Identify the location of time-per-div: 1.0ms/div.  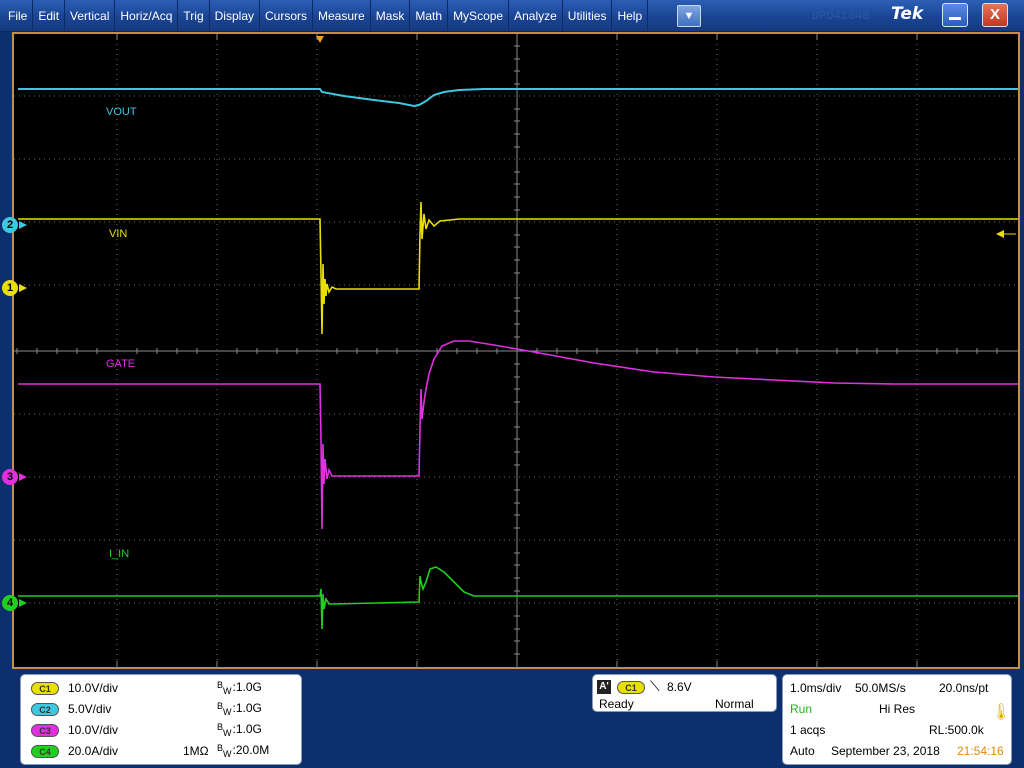
(816, 688).